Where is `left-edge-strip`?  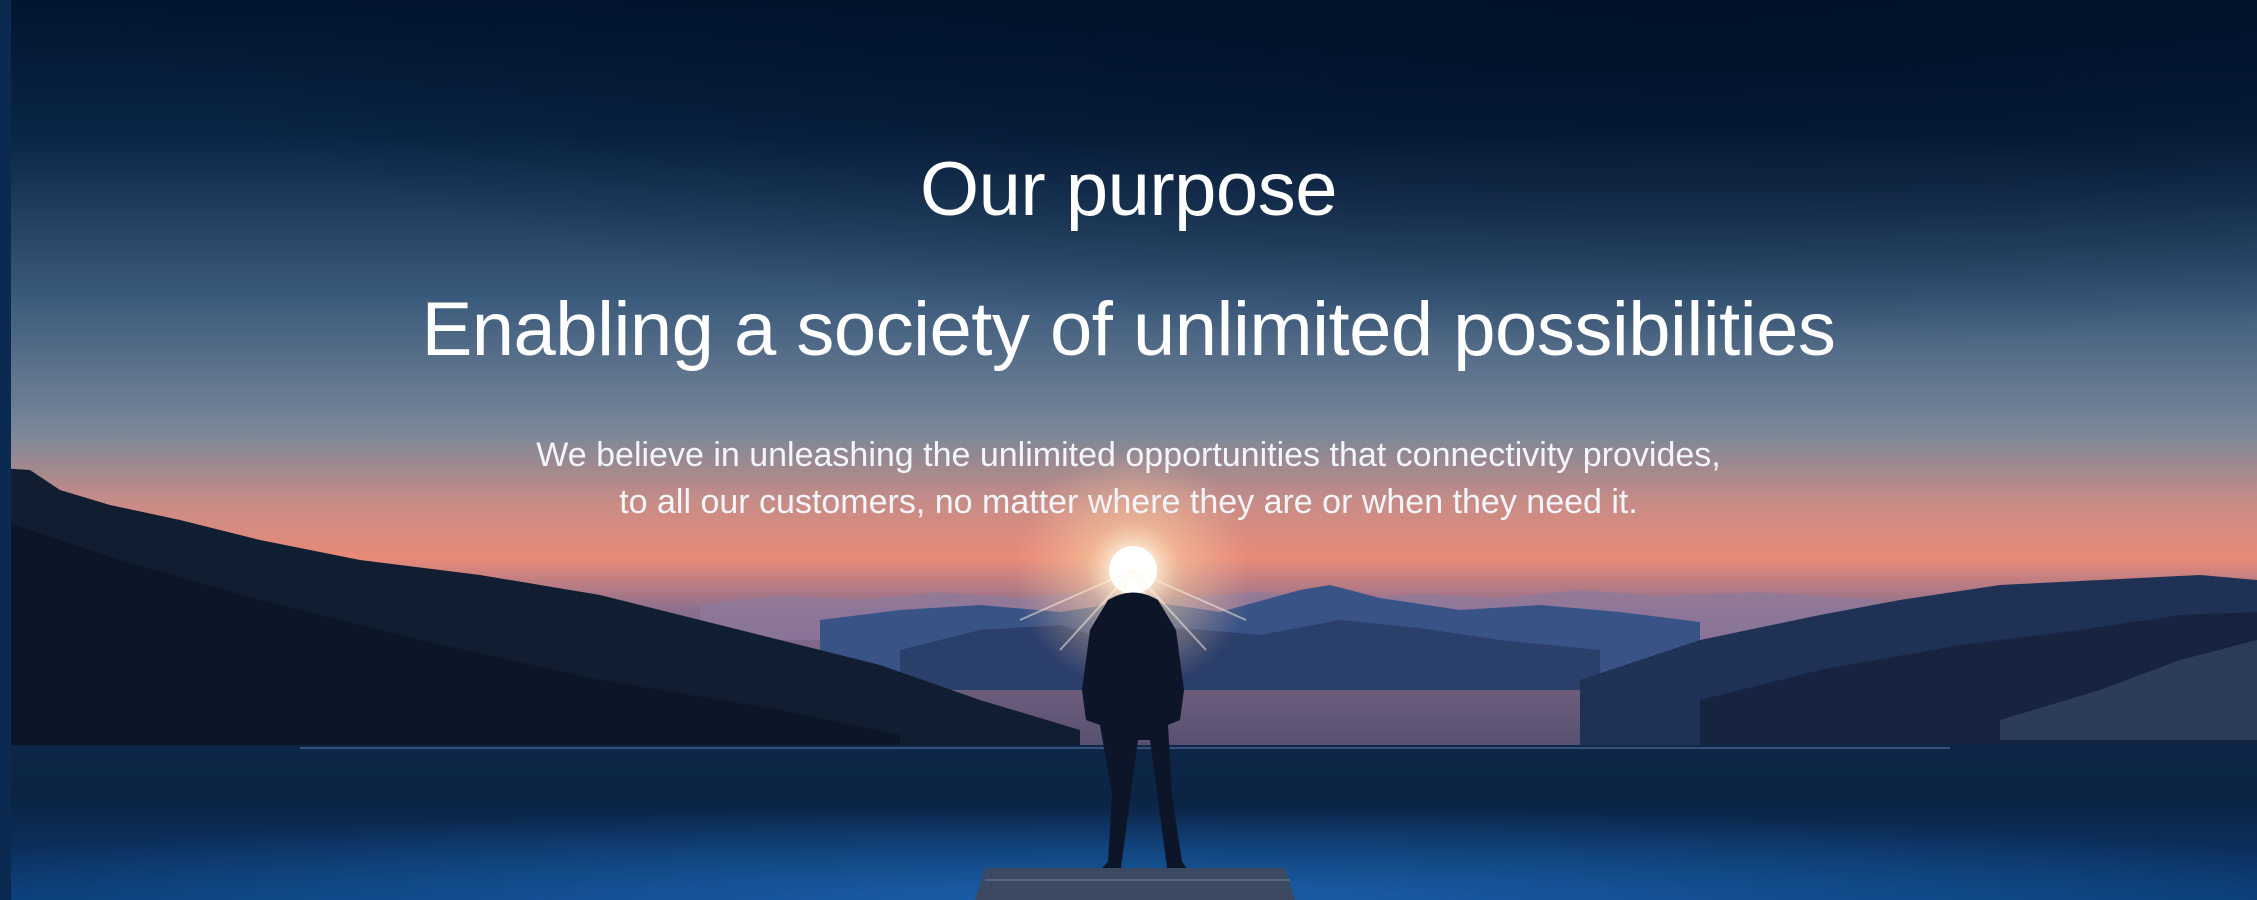
left-edge-strip is located at coordinates (5, 450).